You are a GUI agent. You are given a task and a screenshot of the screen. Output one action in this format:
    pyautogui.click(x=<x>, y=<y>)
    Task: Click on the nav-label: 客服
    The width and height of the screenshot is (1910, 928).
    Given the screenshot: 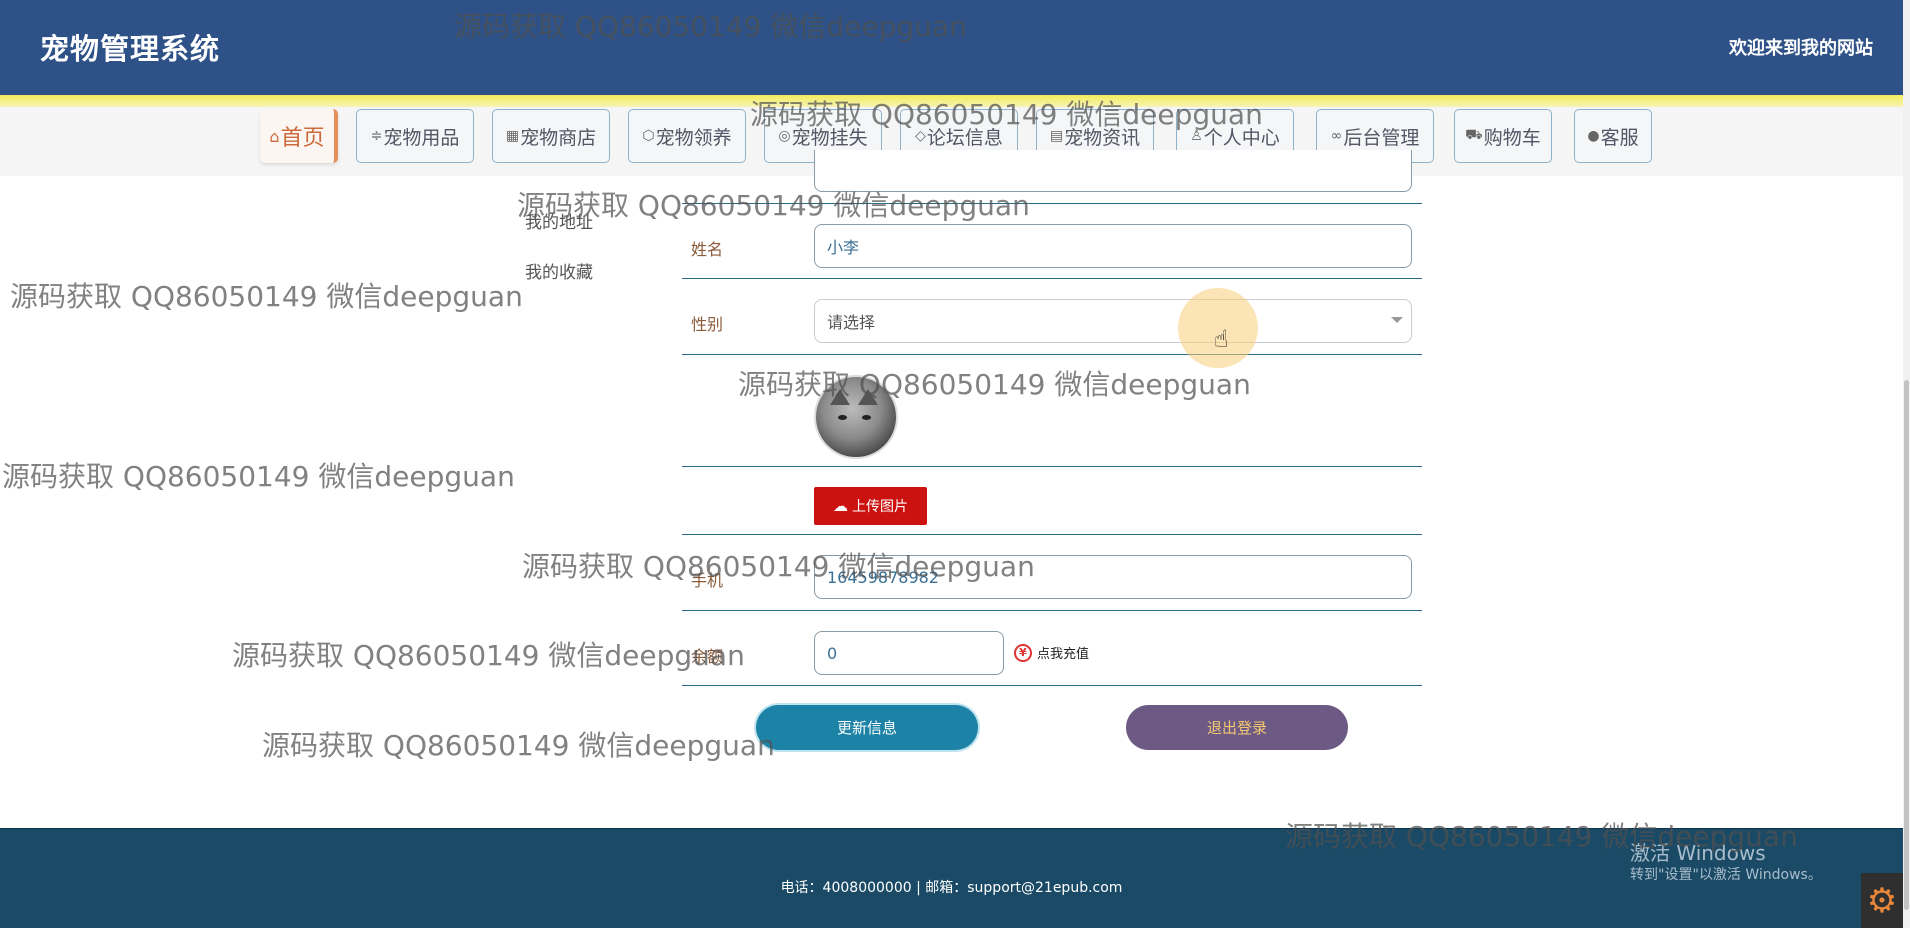 What is the action you would take?
    pyautogui.click(x=1619, y=137)
    